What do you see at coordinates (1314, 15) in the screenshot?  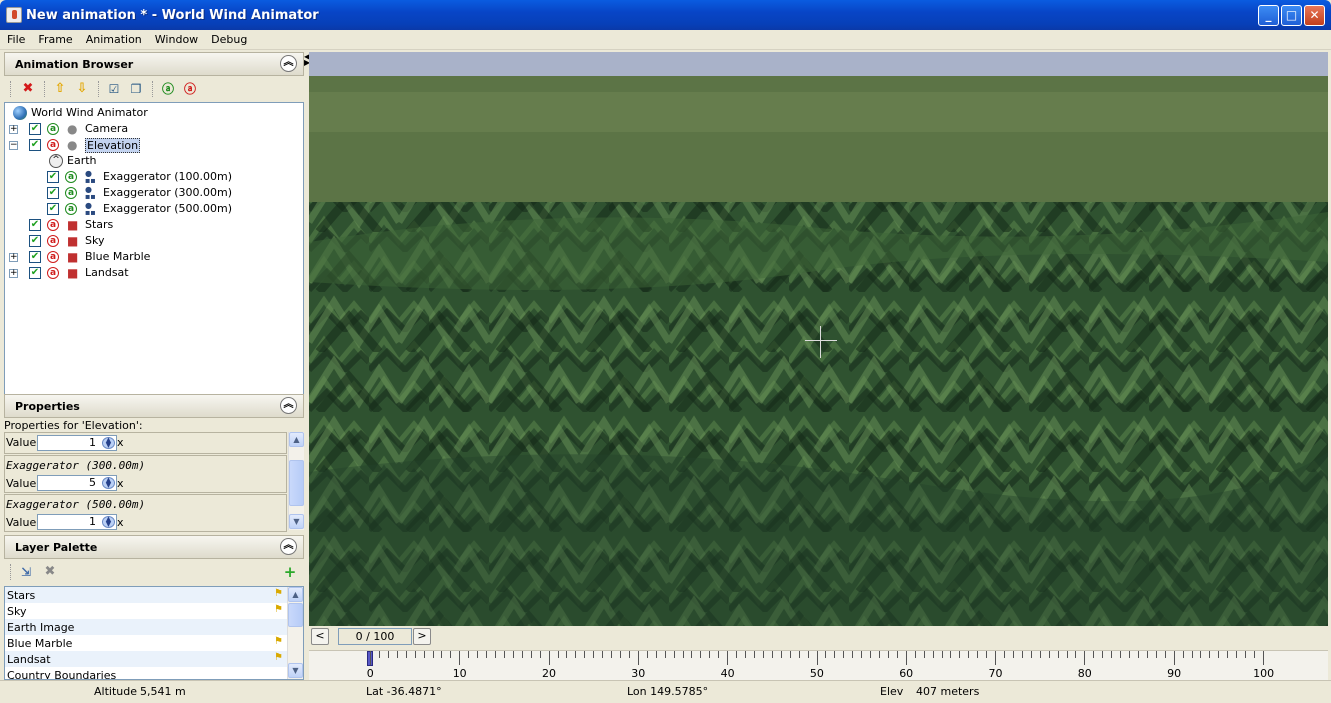 I see `close-button: ✕` at bounding box center [1314, 15].